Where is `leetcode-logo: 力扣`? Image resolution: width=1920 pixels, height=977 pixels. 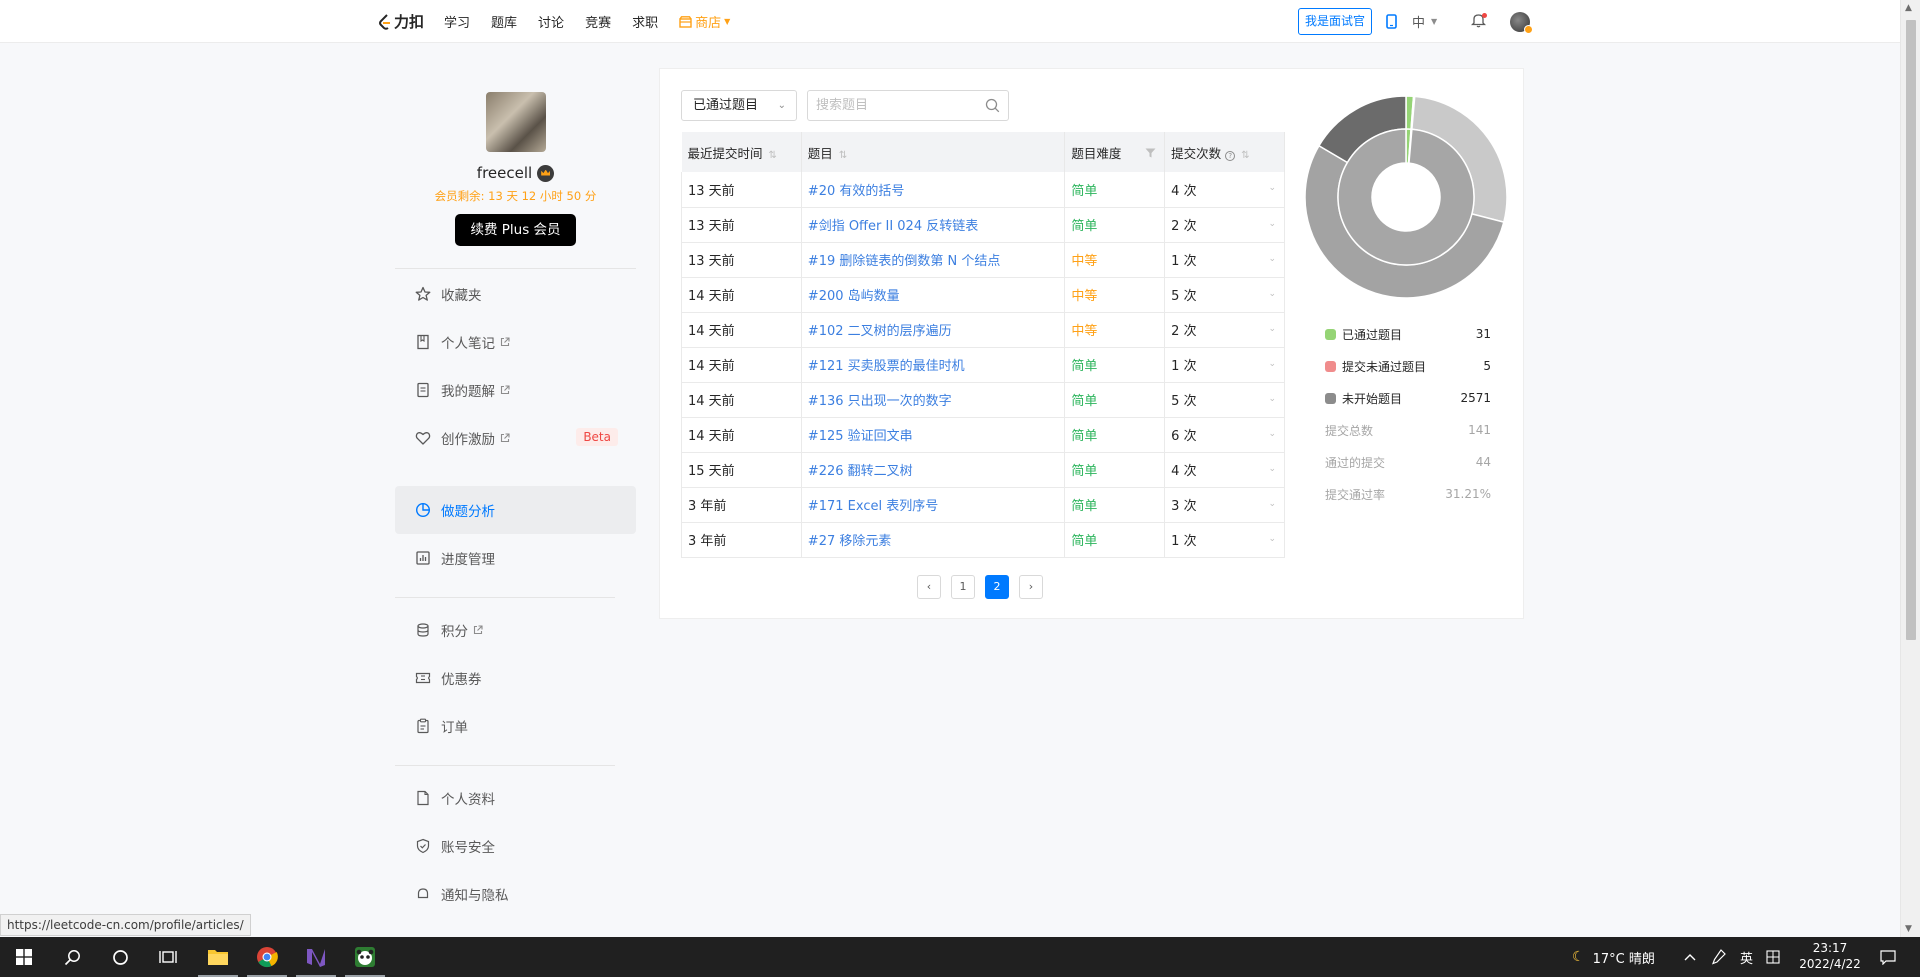
leetcode-logo: 力扣 is located at coordinates (401, 21).